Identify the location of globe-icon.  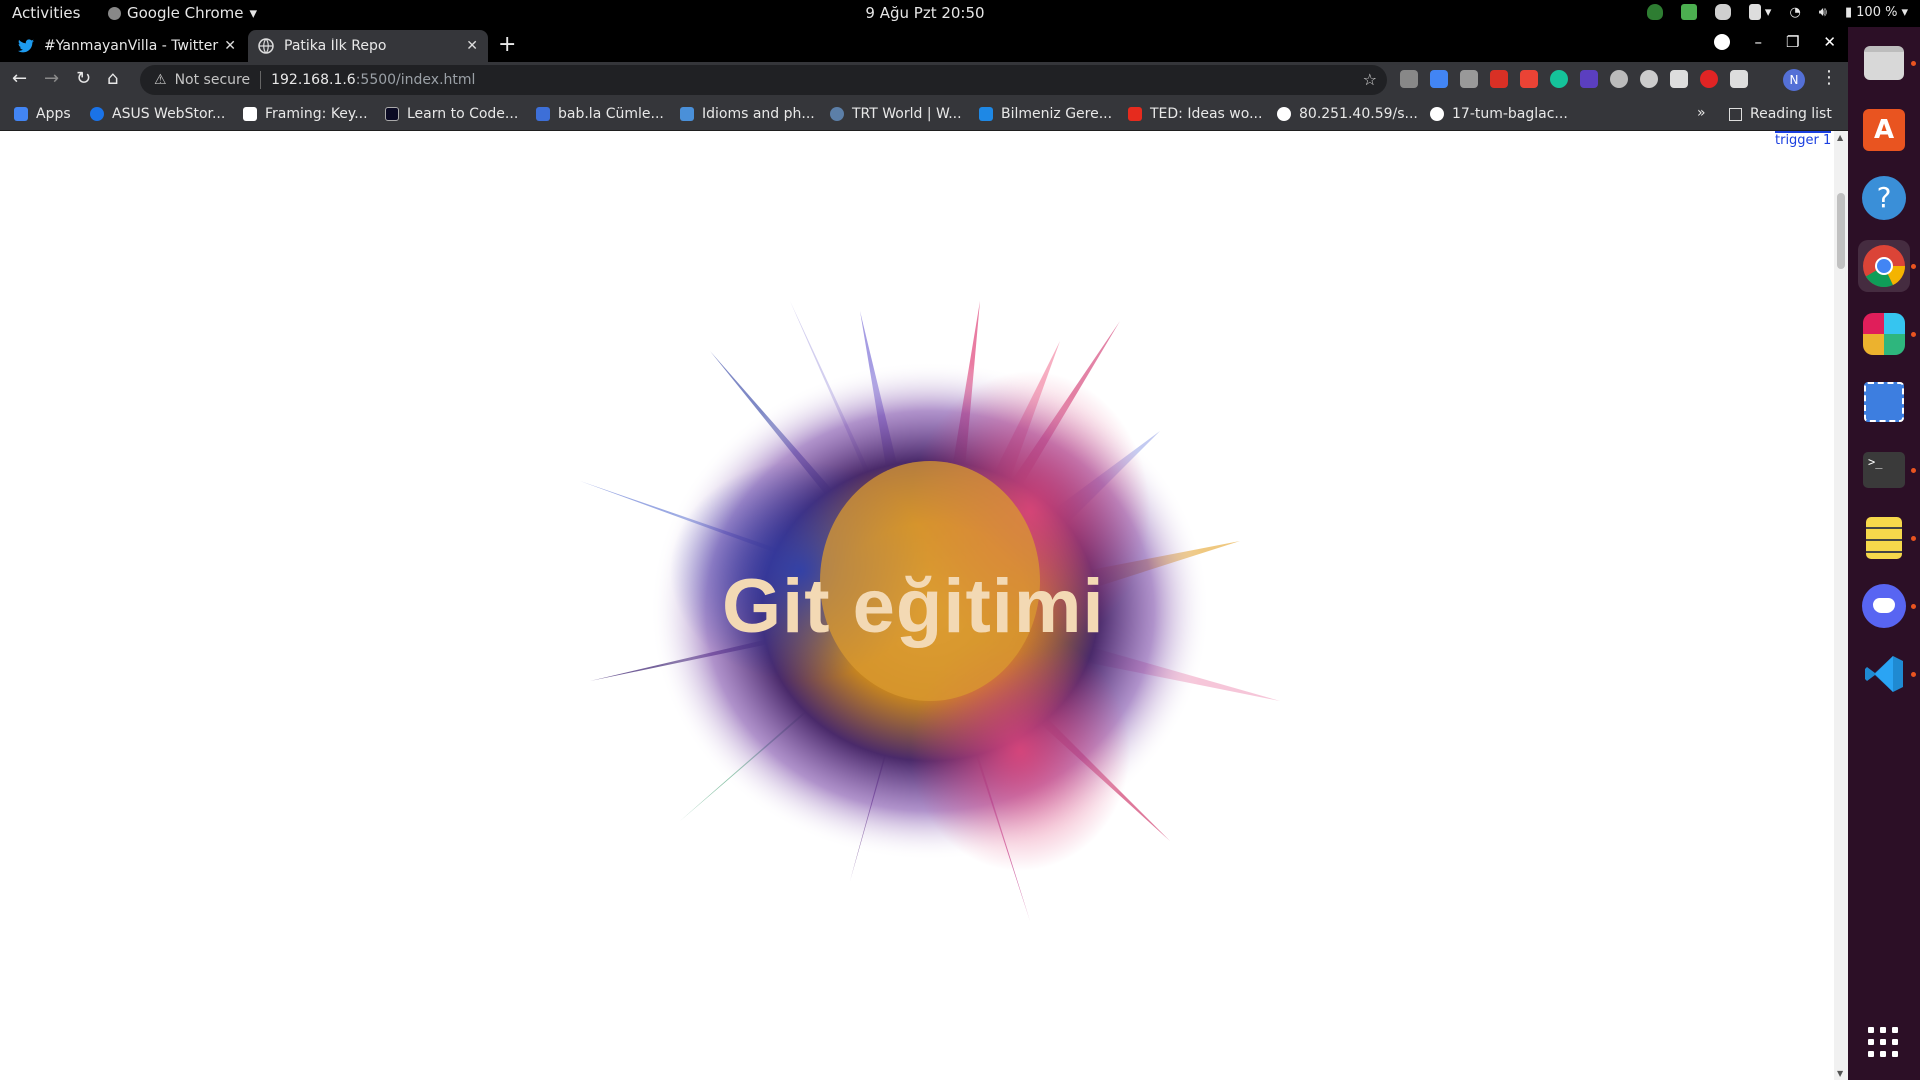
(1284, 114).